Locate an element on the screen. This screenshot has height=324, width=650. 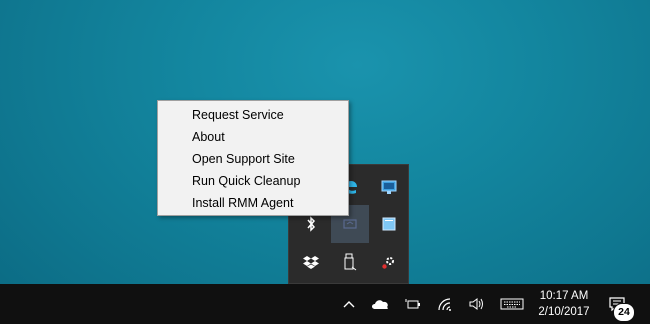
onedrive-icon is located at coordinates (380, 304).